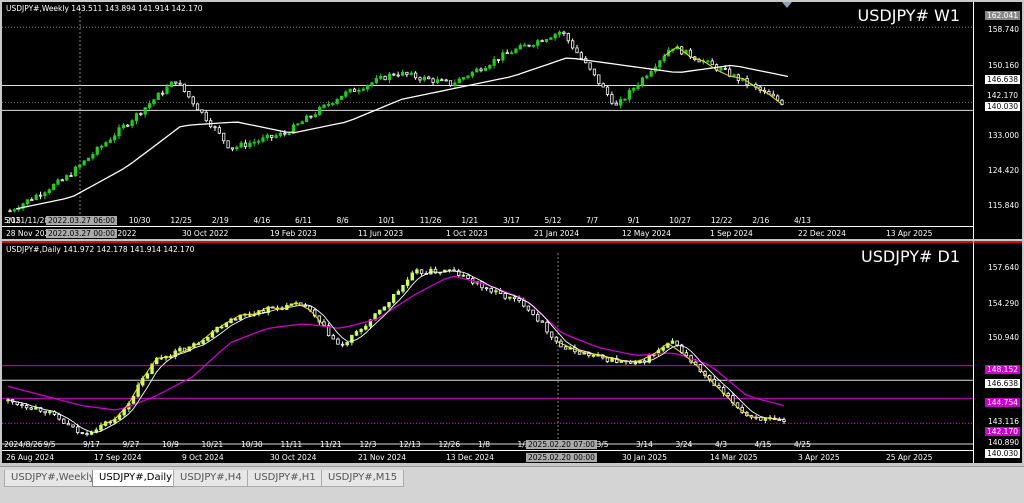 The image size is (1024, 503). What do you see at coordinates (1002, 383) in the screenshot?
I see `price-tag: 146.638` at bounding box center [1002, 383].